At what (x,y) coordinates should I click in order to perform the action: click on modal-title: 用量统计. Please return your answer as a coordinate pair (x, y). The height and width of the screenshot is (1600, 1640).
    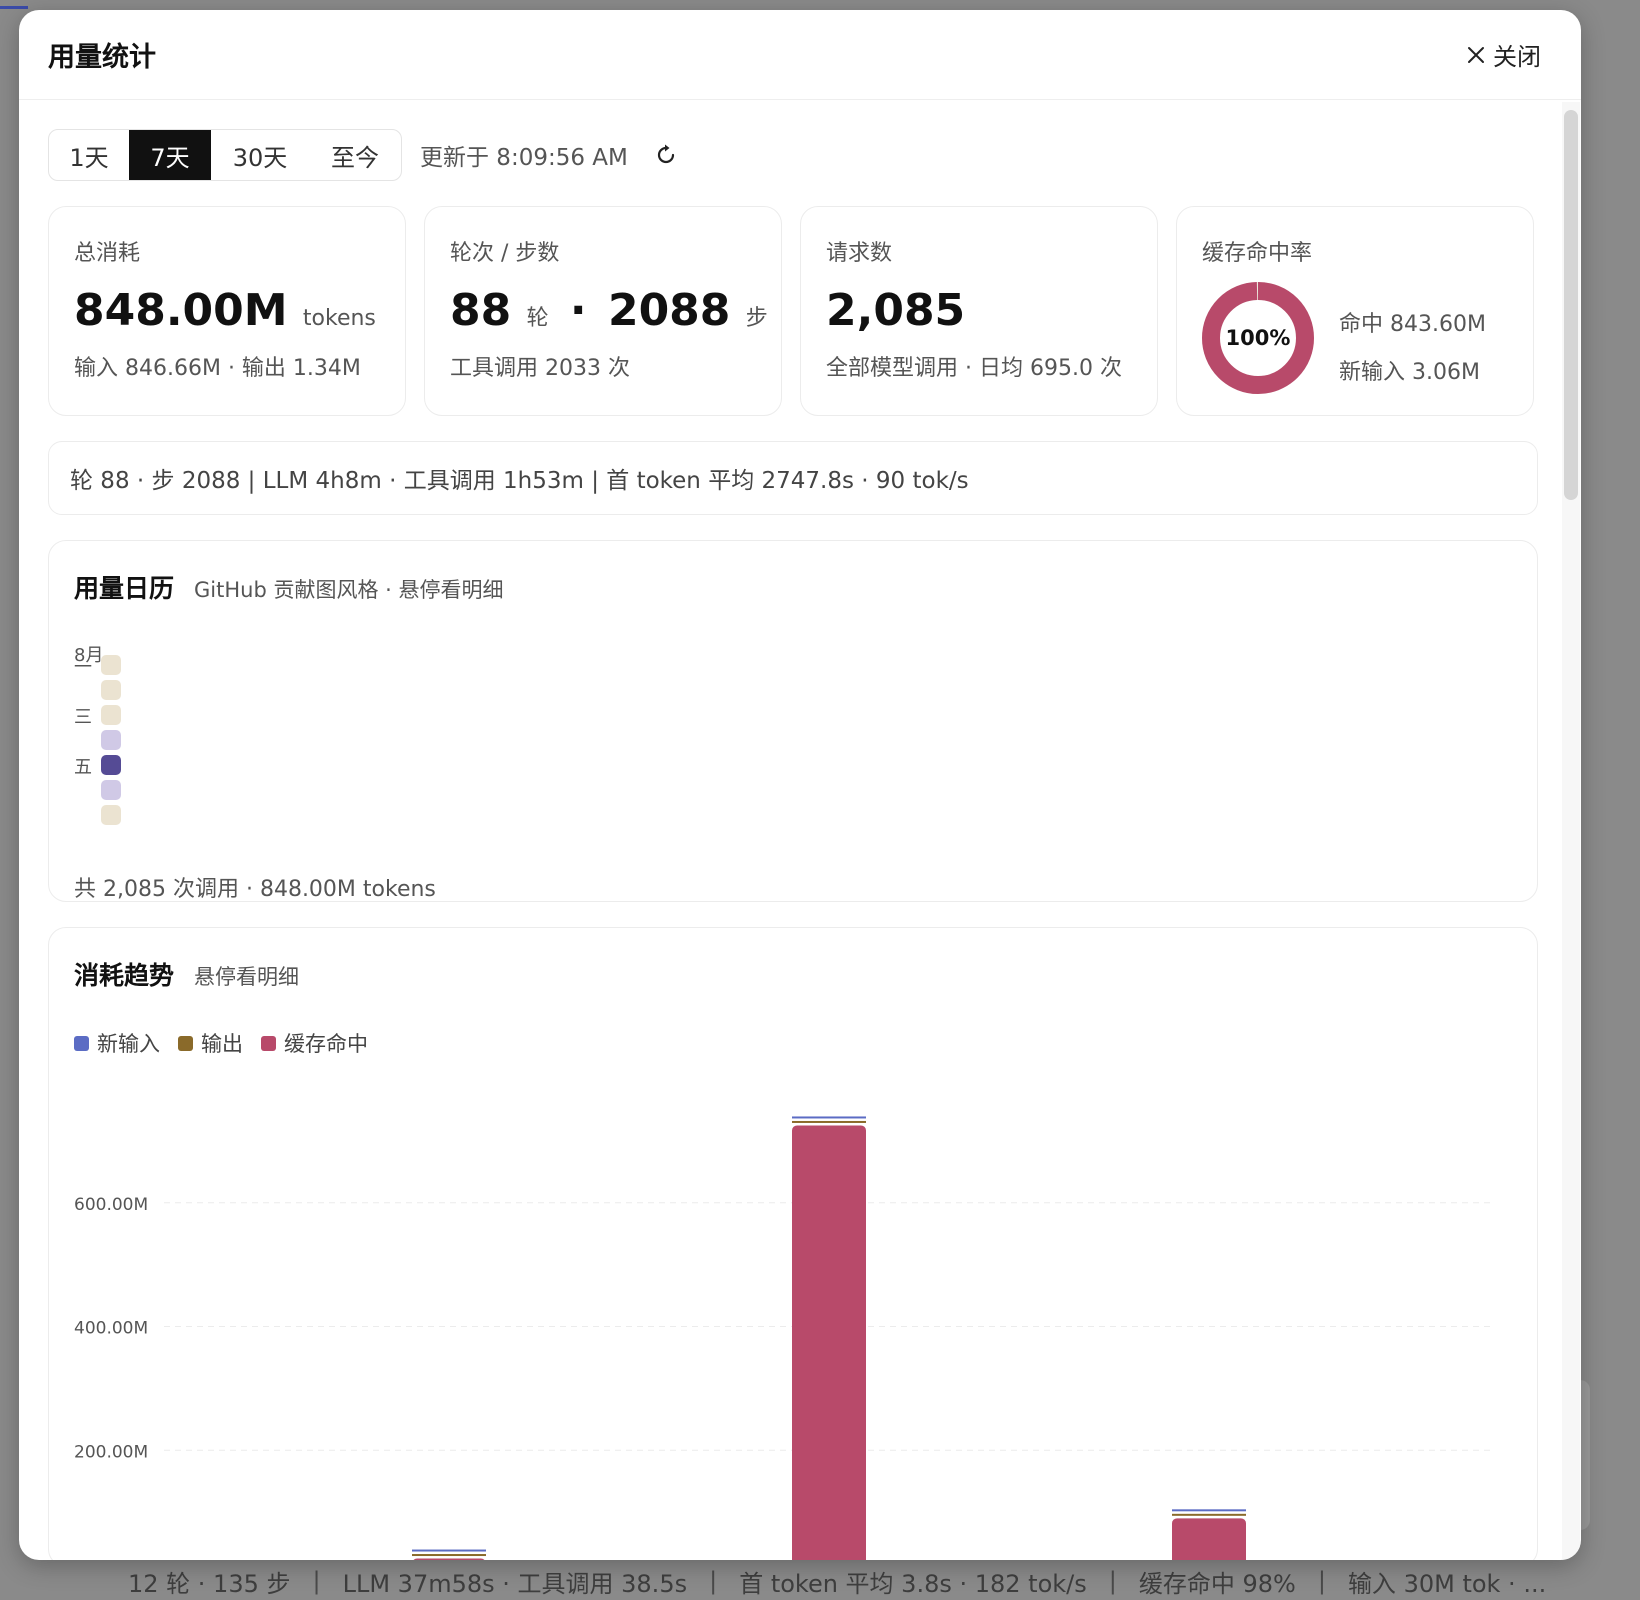
    Looking at the image, I should click on (102, 57).